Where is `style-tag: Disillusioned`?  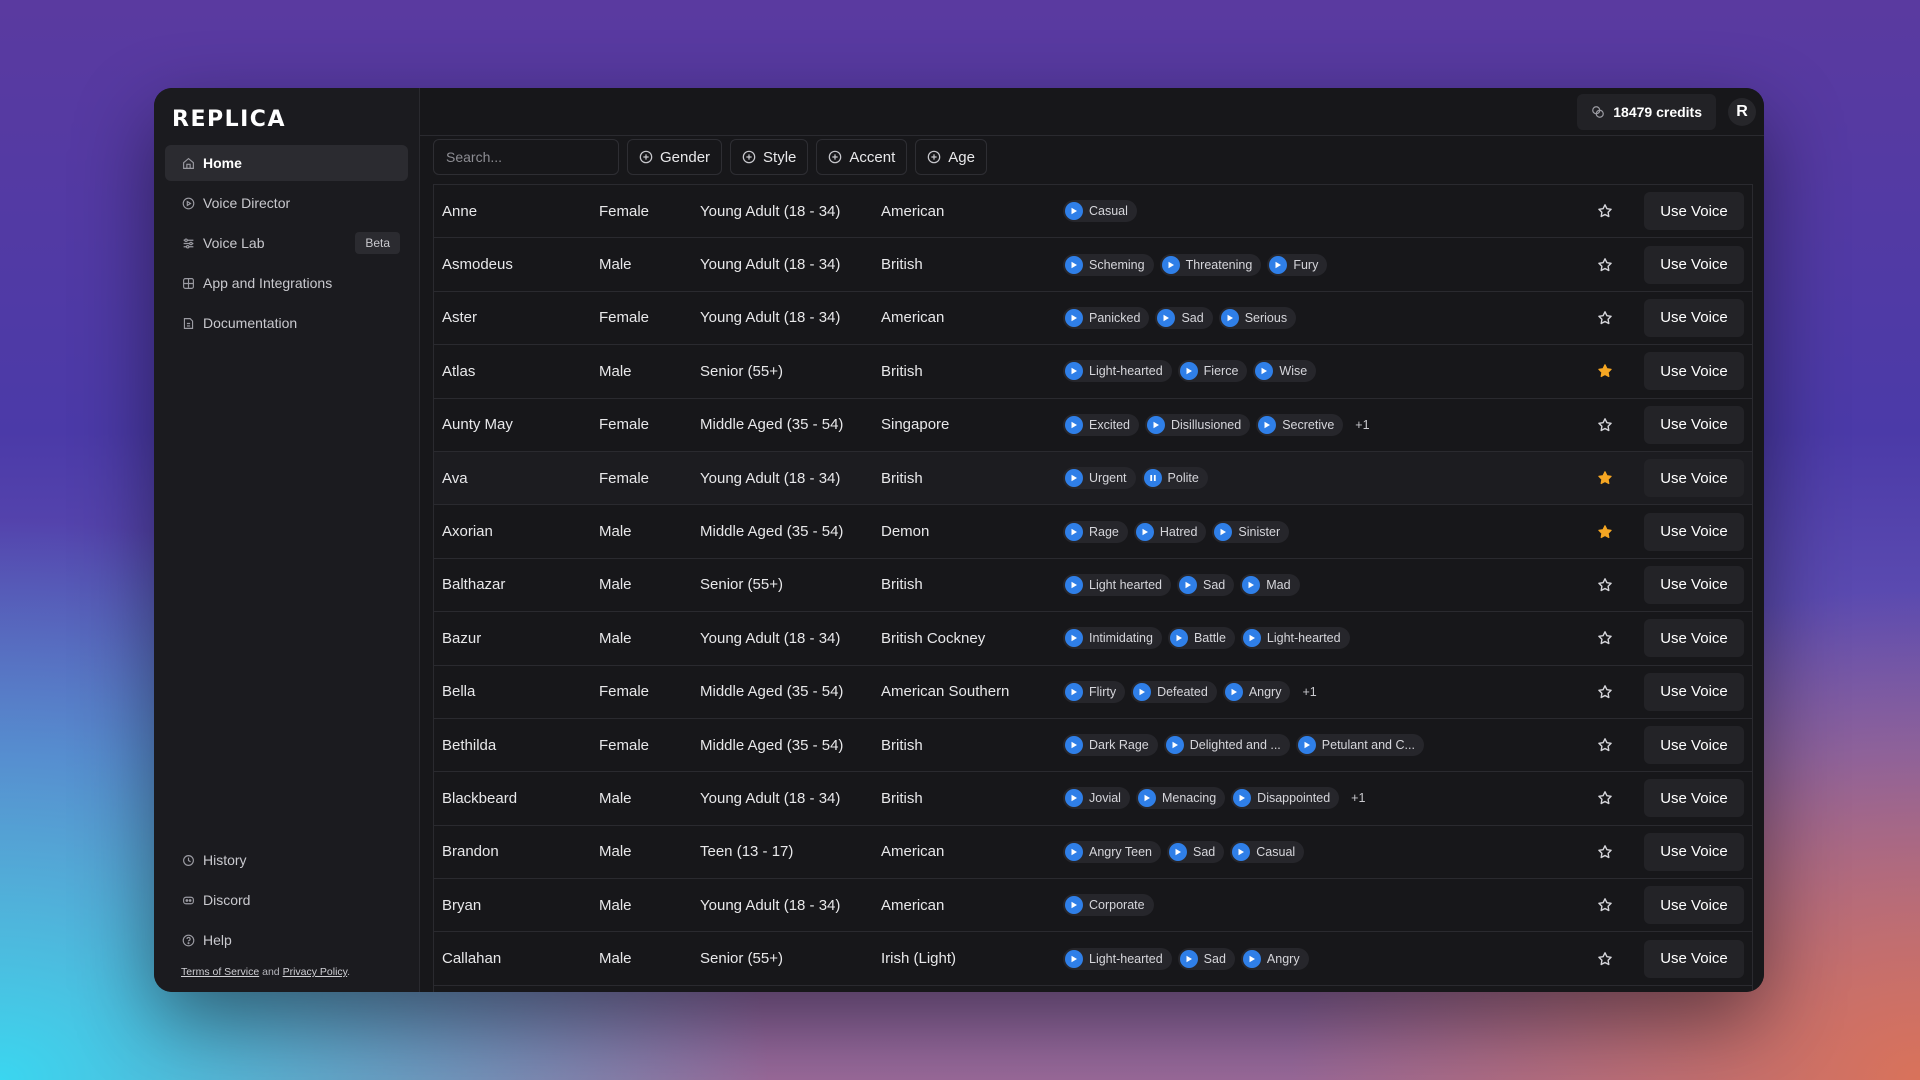
style-tag: Disillusioned is located at coordinates (1198, 424).